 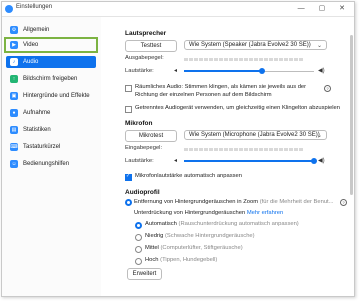 I want to click on sidebar-item-accessibility: ☺ Bedienungshilfen, so click(x=51, y=164).